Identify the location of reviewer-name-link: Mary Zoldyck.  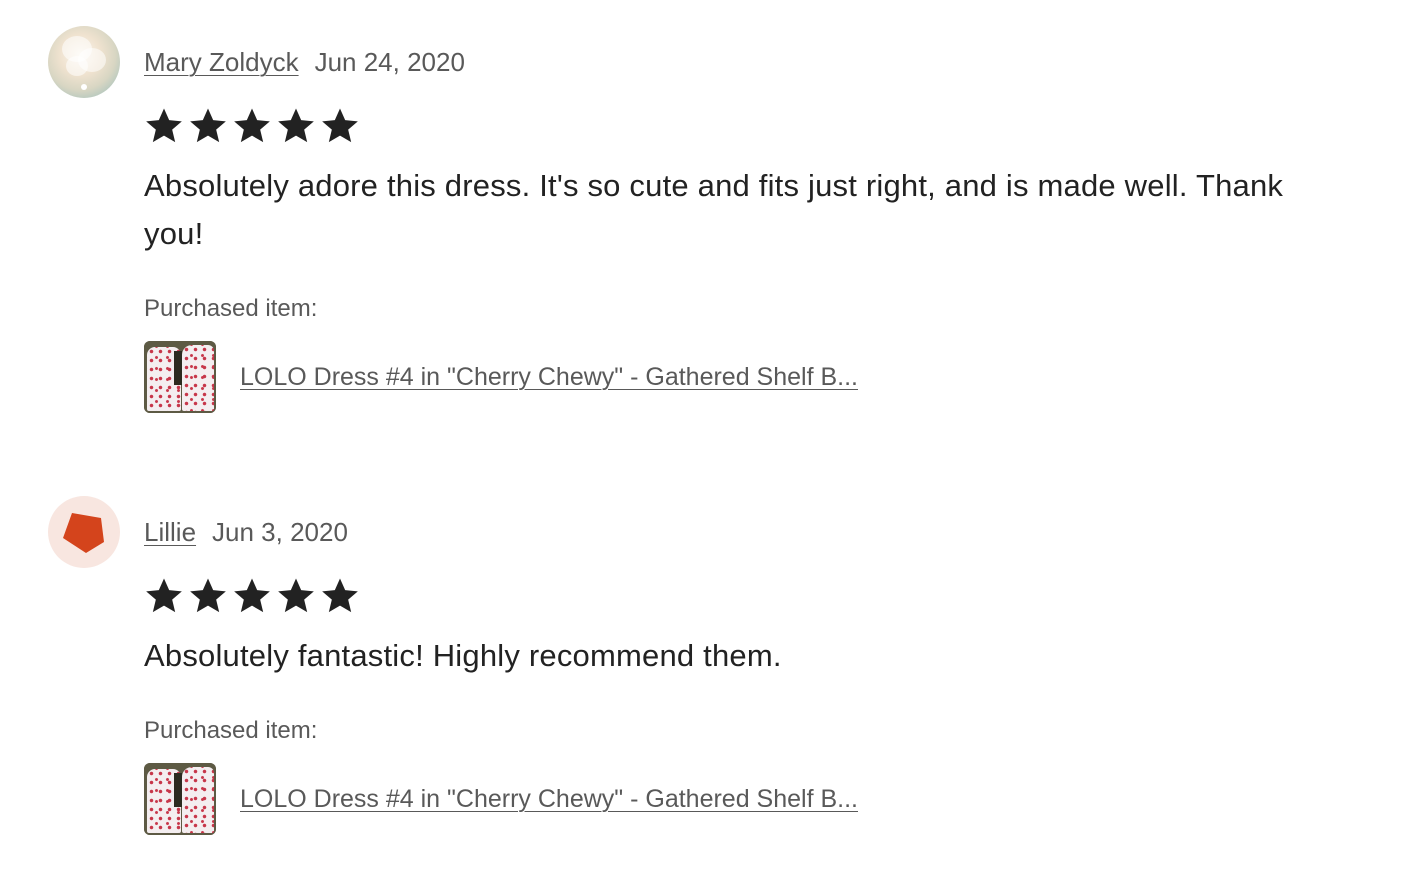
(221, 62).